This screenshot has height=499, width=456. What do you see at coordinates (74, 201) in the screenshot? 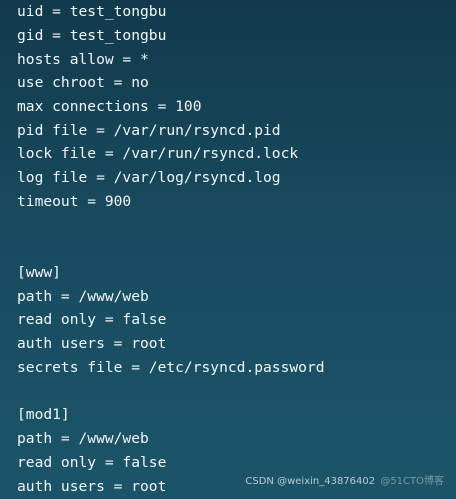
I see `code-line-timeout: timeout = 900` at bounding box center [74, 201].